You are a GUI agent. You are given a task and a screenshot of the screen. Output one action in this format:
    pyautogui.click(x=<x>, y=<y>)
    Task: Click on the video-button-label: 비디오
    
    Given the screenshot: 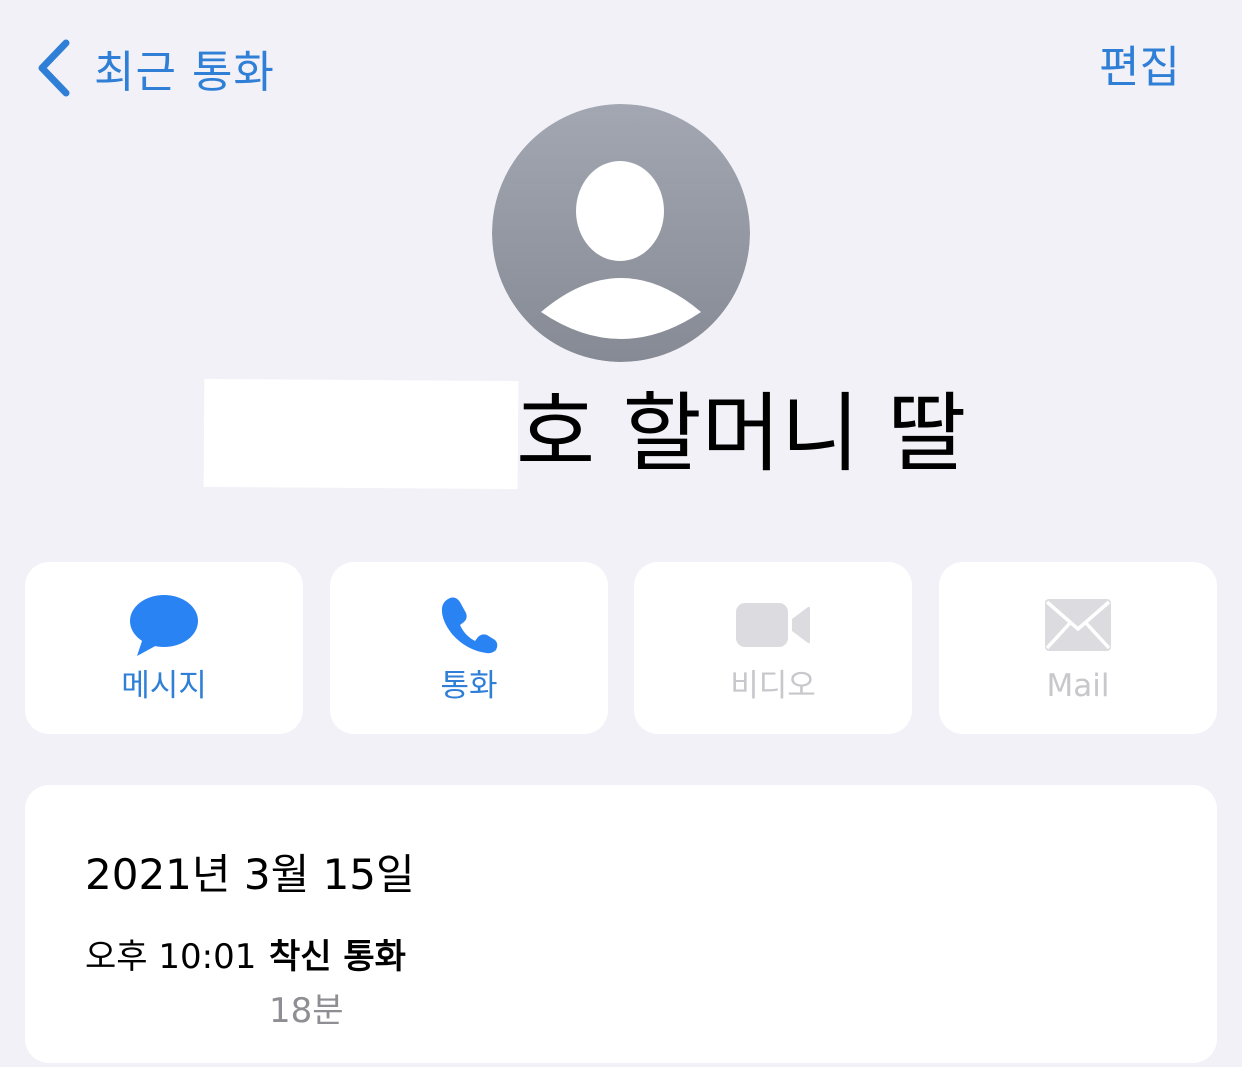 What is the action you would take?
    pyautogui.click(x=773, y=686)
    